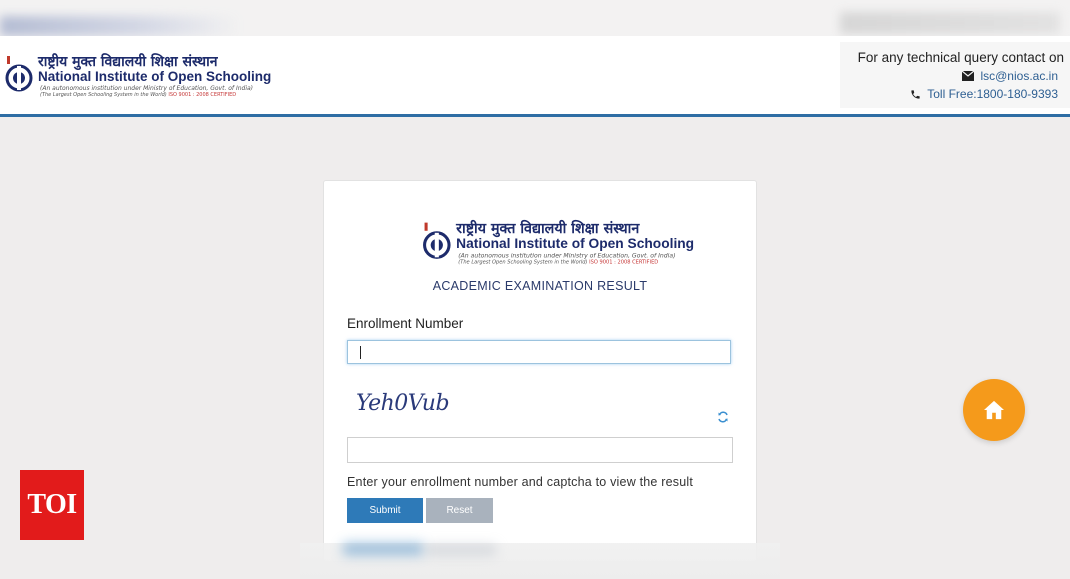 This screenshot has height=579, width=1070. What do you see at coordinates (992, 94) in the screenshot?
I see `contact-phone: Toll Free:1800-180-9393` at bounding box center [992, 94].